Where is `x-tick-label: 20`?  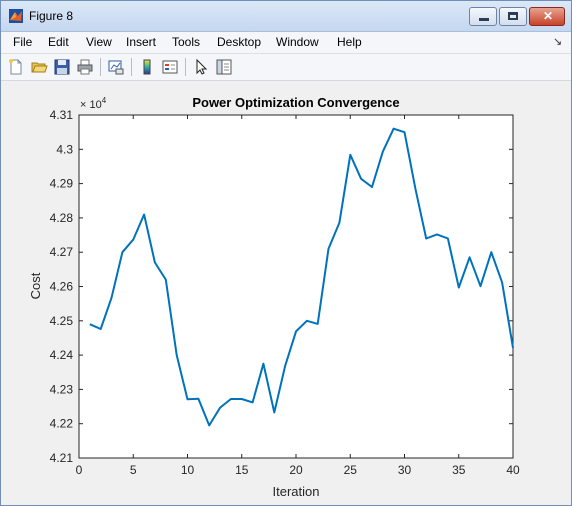 x-tick-label: 20 is located at coordinates (296, 470).